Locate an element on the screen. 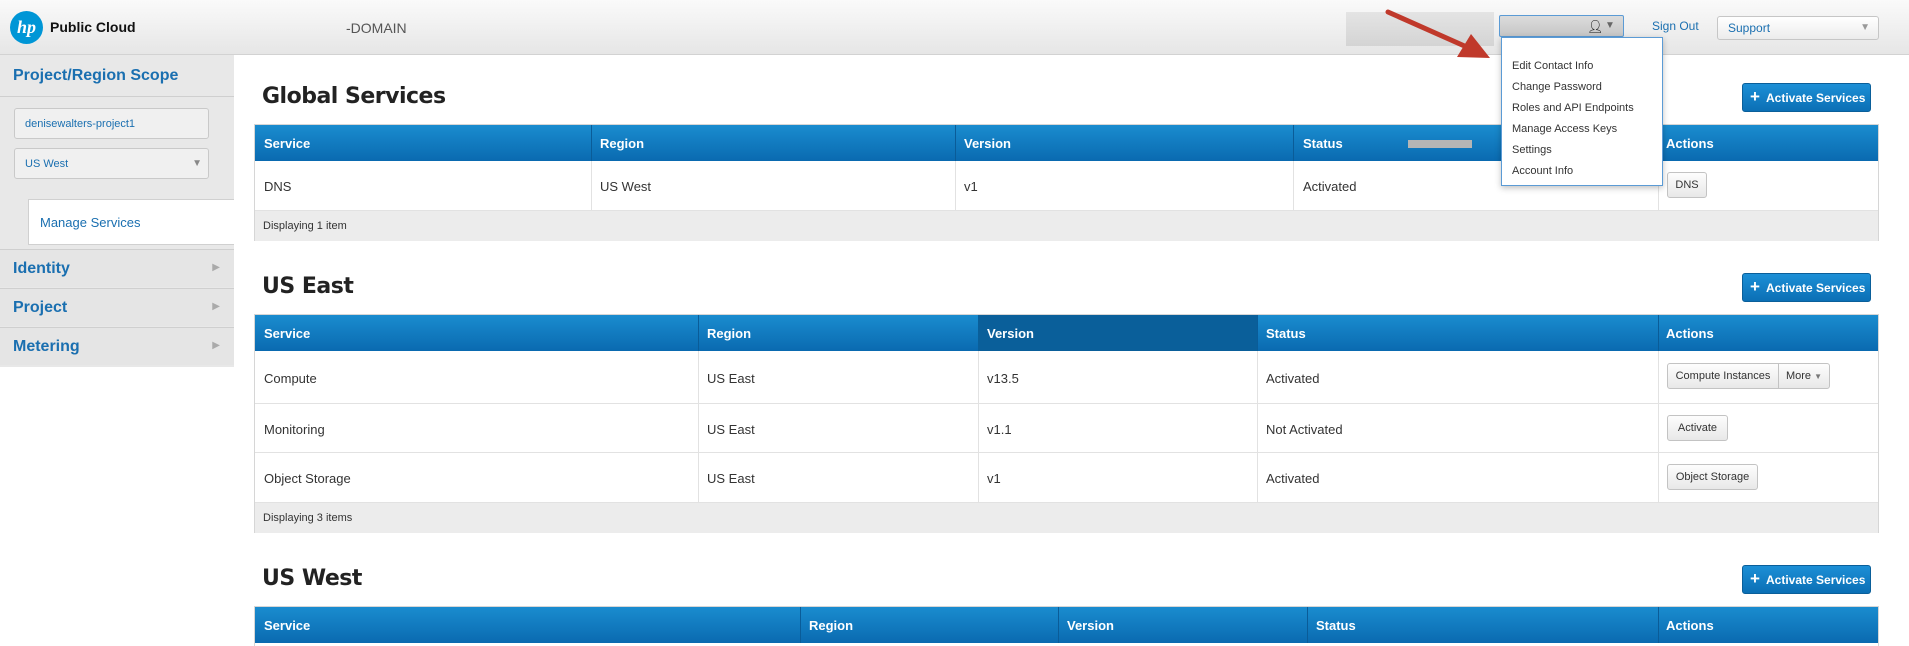 The width and height of the screenshot is (1909, 646). us-west-table: Service Region Version Status Actions is located at coordinates (1066, 626).